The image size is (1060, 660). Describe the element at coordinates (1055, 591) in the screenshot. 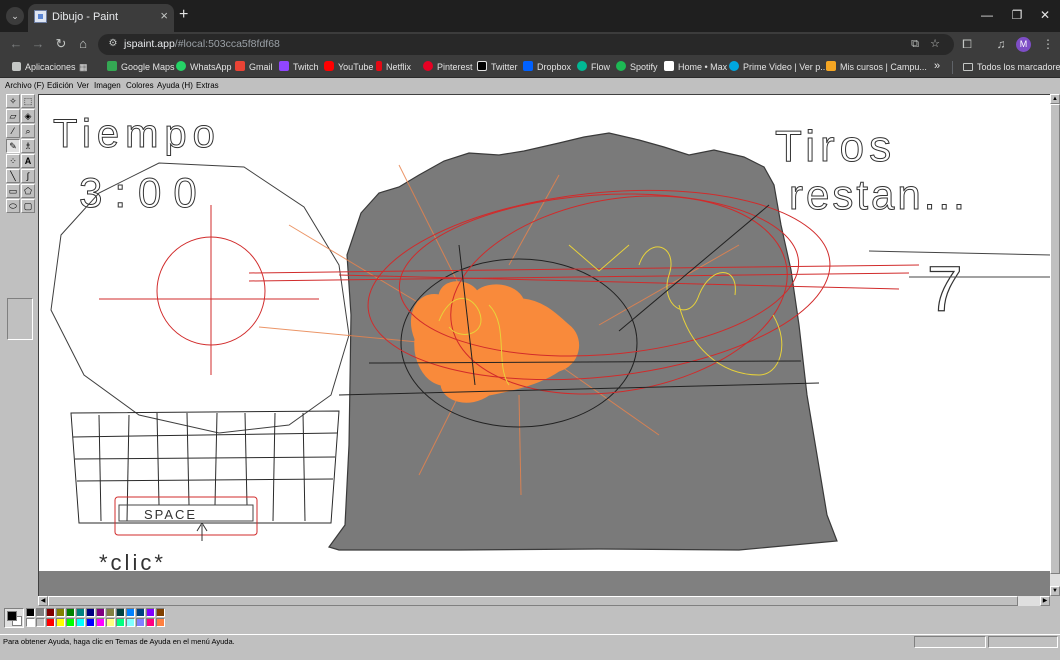

I see `scroll-down-icon: ▼` at that location.